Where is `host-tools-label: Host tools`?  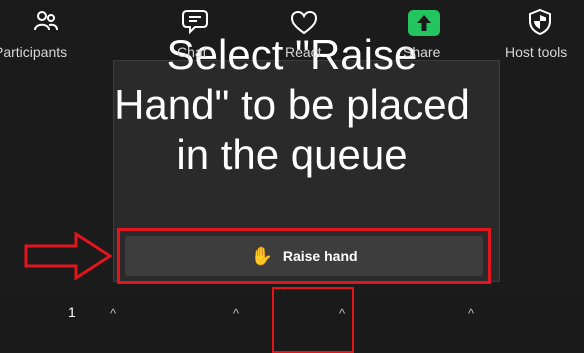 host-tools-label: Host tools is located at coordinates (536, 52).